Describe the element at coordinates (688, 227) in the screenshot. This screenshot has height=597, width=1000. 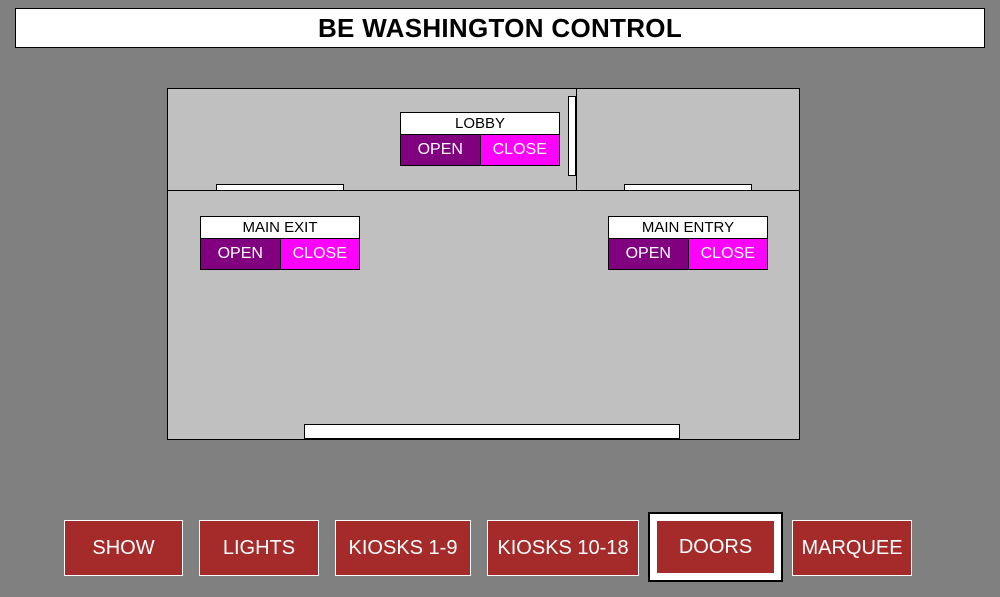
I see `main-entry-door-label: MAIN ENTRY` at that location.